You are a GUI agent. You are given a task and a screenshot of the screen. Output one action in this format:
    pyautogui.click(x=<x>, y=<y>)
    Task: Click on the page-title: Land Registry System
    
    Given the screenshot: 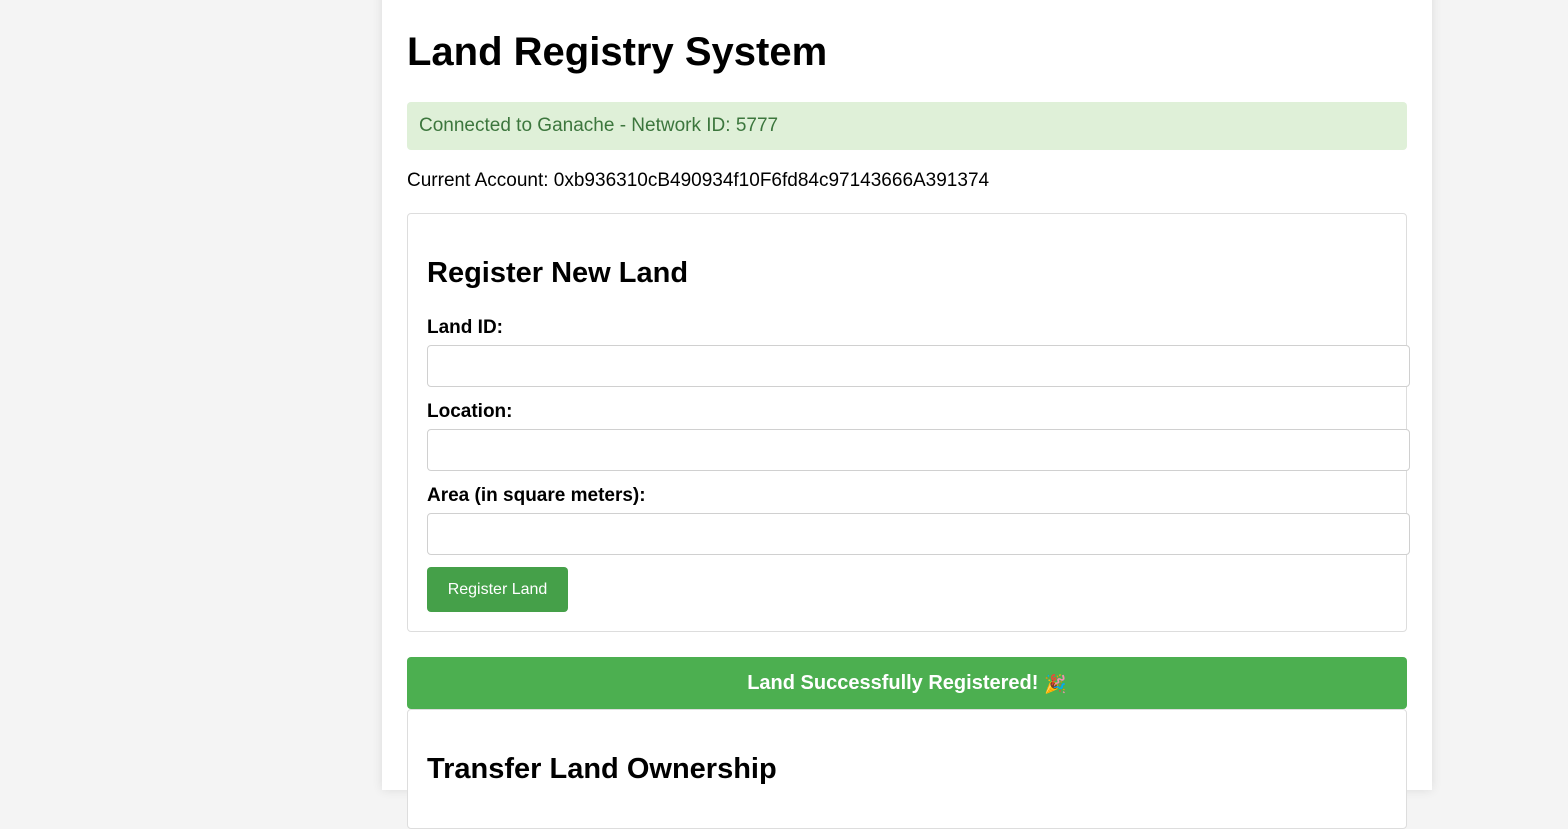 What is the action you would take?
    pyautogui.click(x=617, y=52)
    